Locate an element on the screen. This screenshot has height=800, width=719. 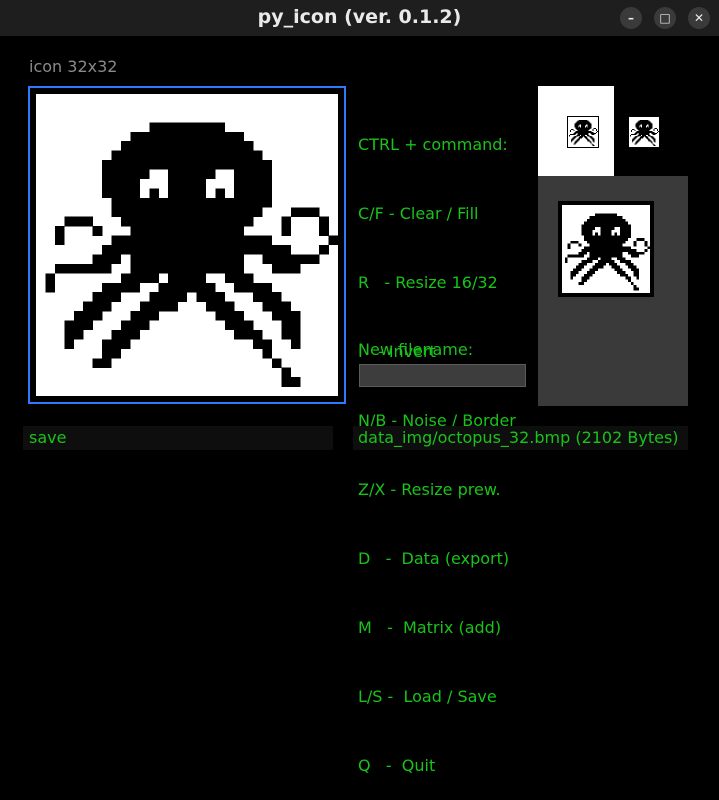
minimize-icon: – is located at coordinates (631, 18).